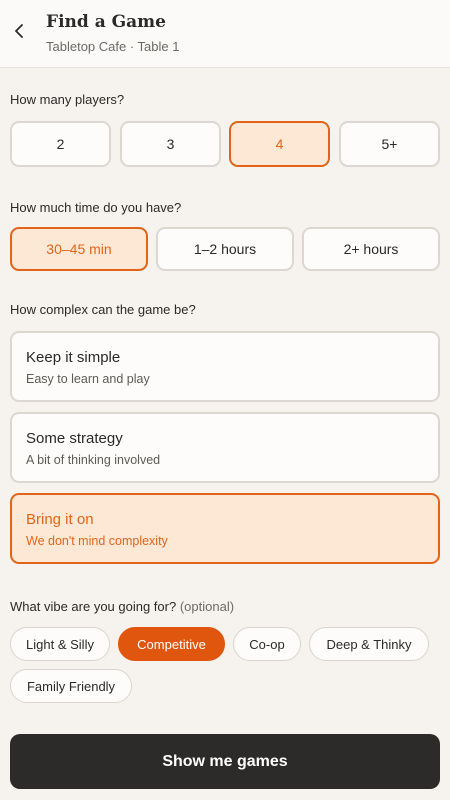  Describe the element at coordinates (279, 144) in the screenshot. I see `players-option-4: 4` at that location.